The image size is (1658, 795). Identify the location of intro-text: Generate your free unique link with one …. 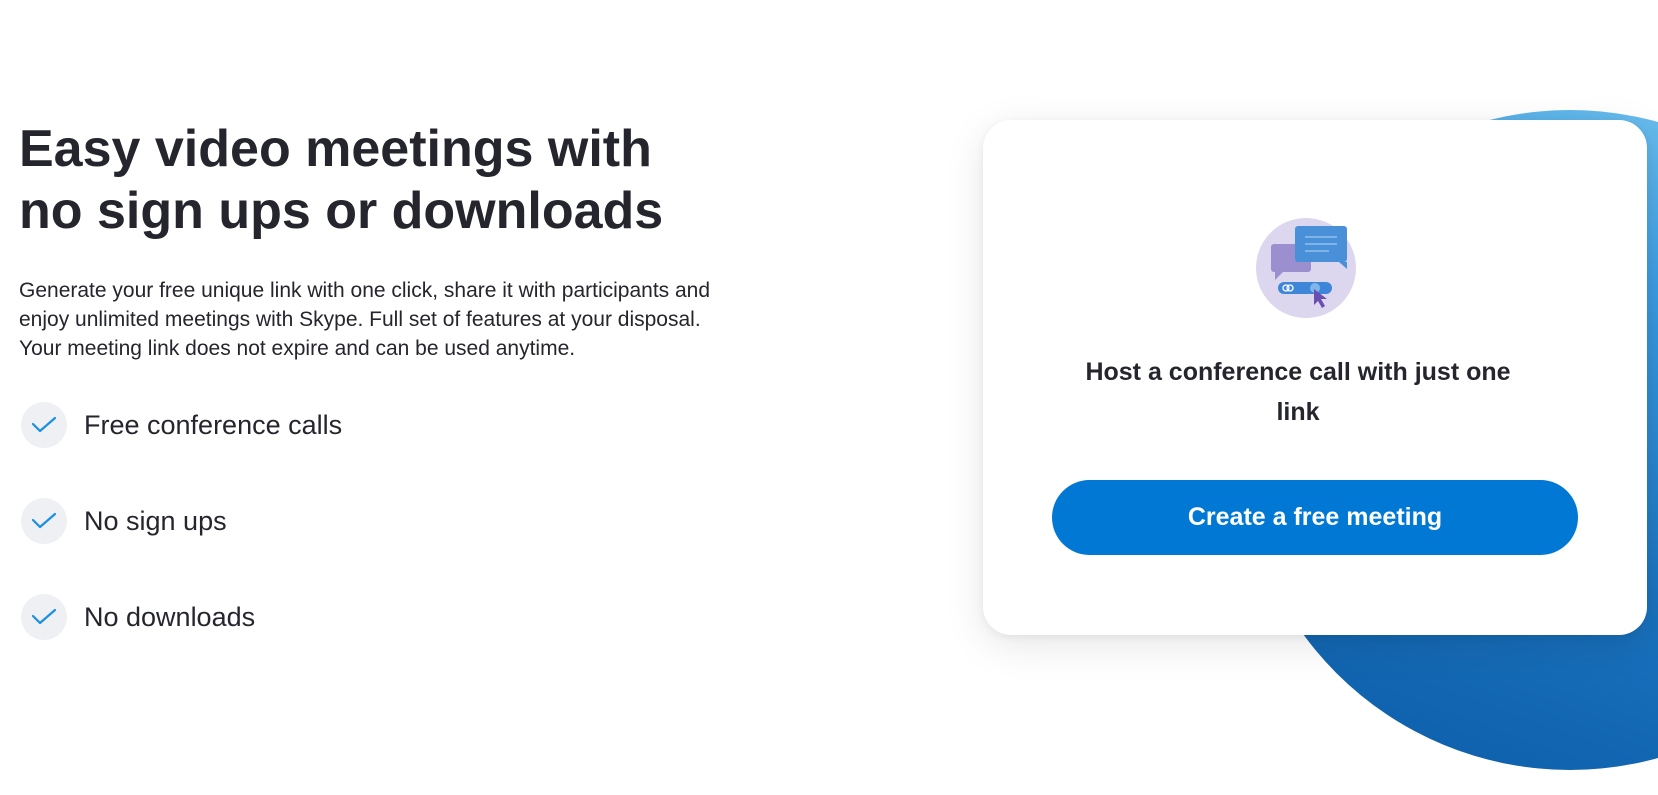
(365, 319).